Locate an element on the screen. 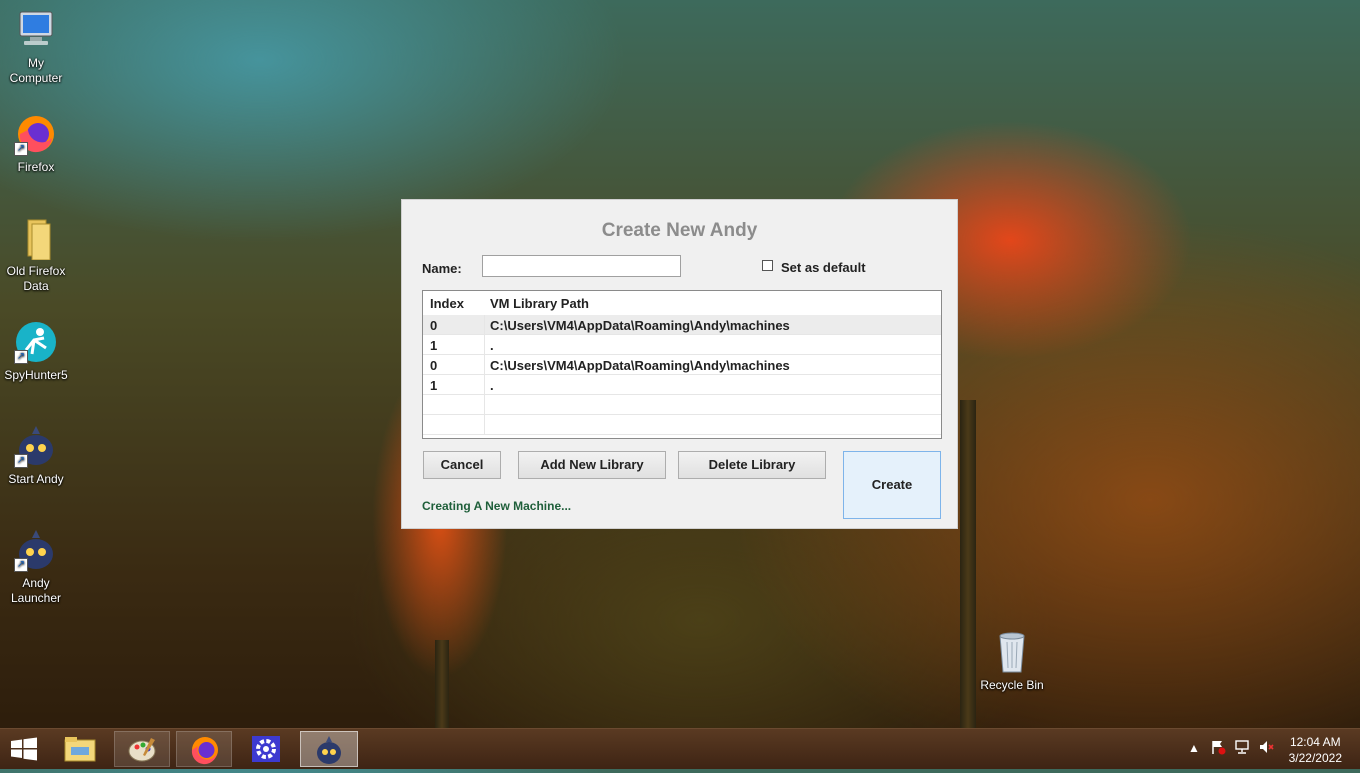  column-header-index: Index is located at coordinates (447, 303).